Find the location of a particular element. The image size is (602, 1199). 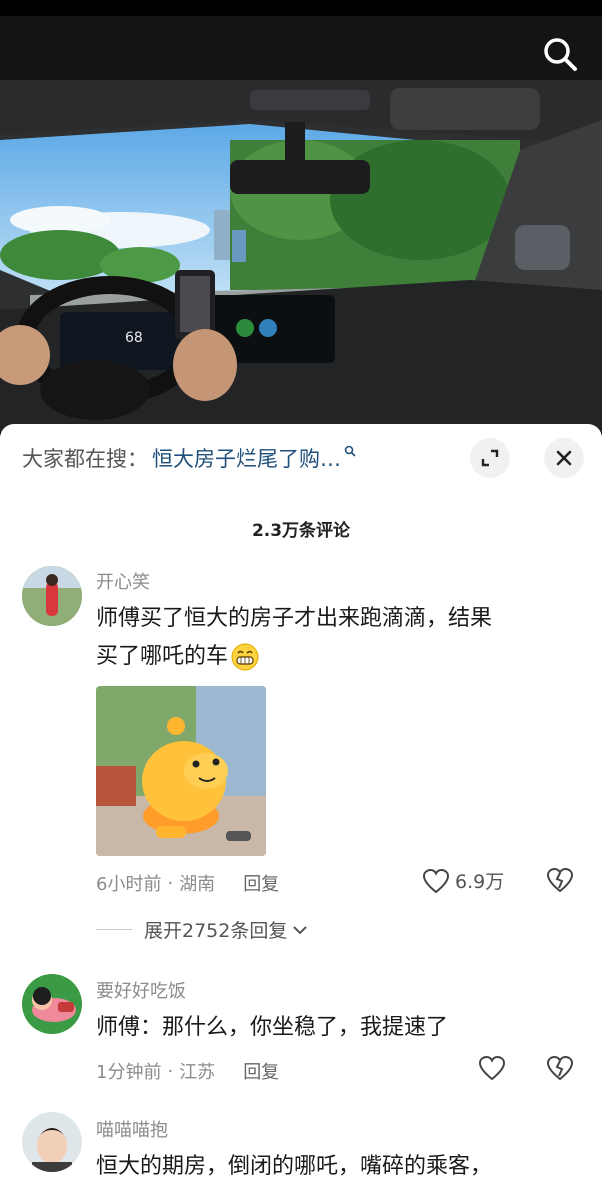

top-bar is located at coordinates (301, 40).